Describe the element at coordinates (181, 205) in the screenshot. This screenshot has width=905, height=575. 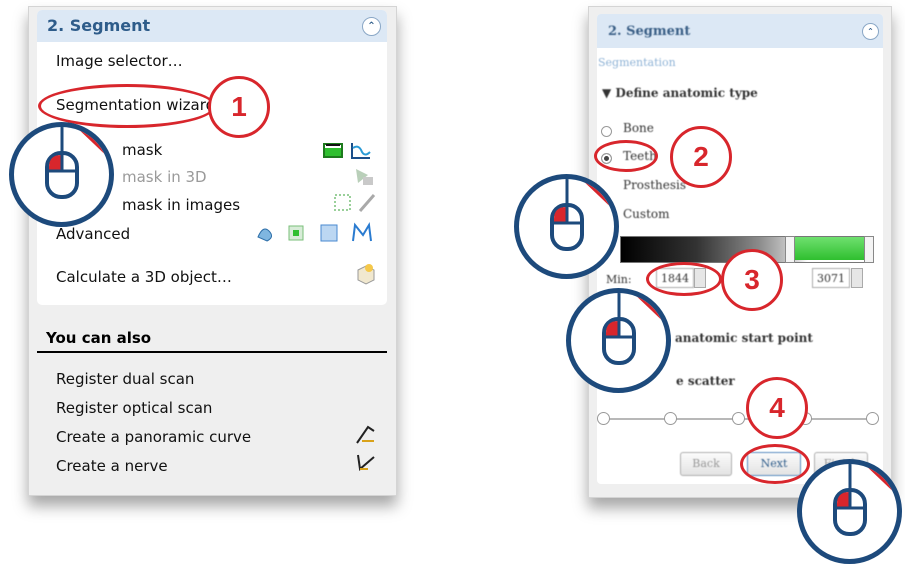
I see `mask-in-images-link: mask in images` at that location.